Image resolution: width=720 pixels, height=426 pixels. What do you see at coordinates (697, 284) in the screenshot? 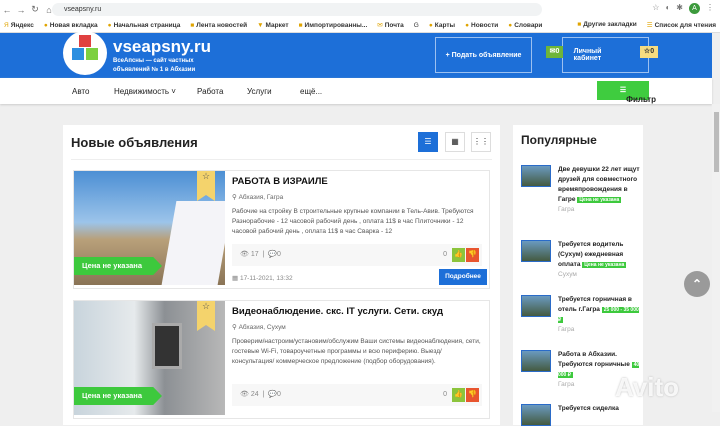
I see `scroll-to-top-button: ⌃` at bounding box center [697, 284].